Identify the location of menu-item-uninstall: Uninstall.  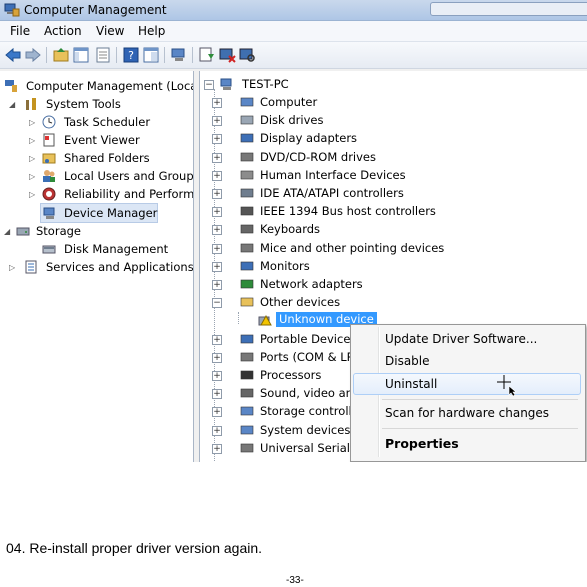
(467, 384).